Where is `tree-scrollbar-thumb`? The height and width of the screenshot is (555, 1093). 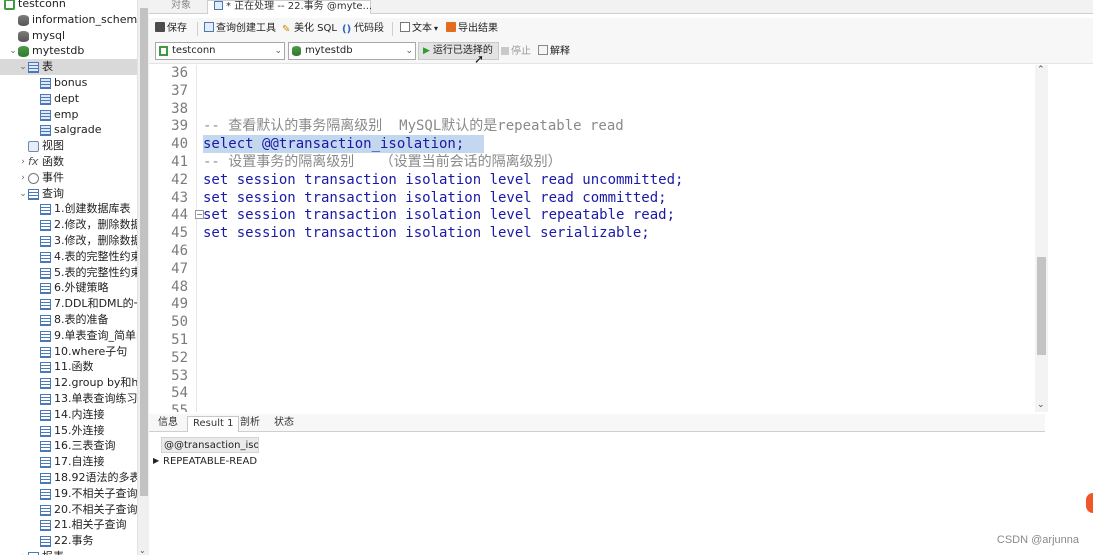 tree-scrollbar-thumb is located at coordinates (144, 252).